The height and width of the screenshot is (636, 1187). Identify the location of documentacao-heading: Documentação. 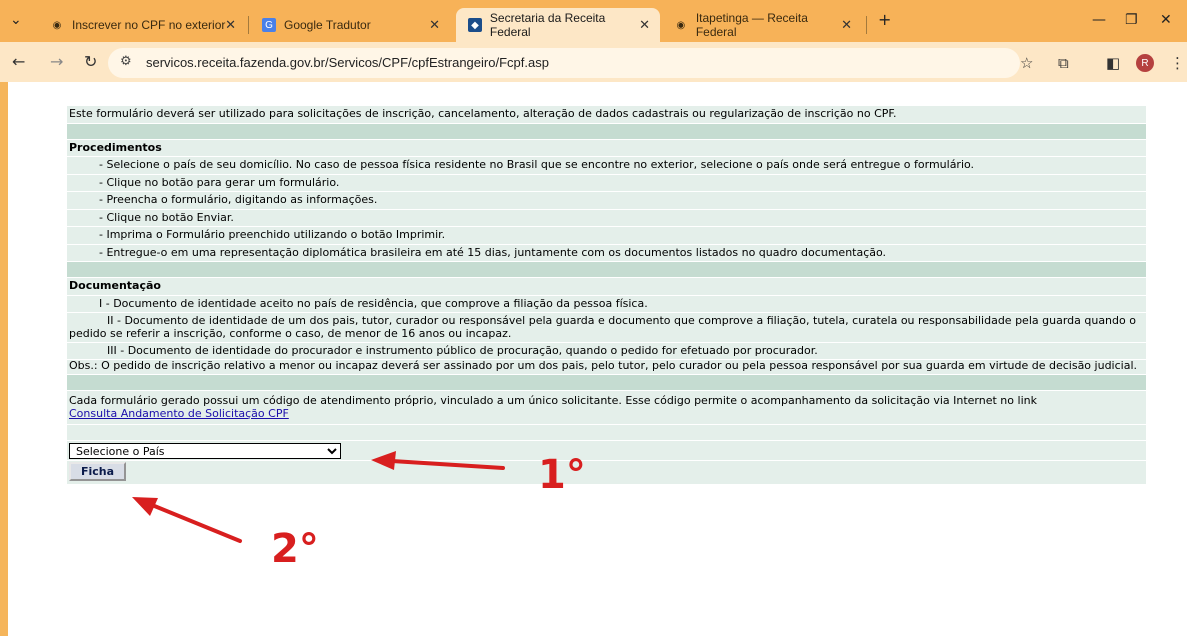
(606, 287).